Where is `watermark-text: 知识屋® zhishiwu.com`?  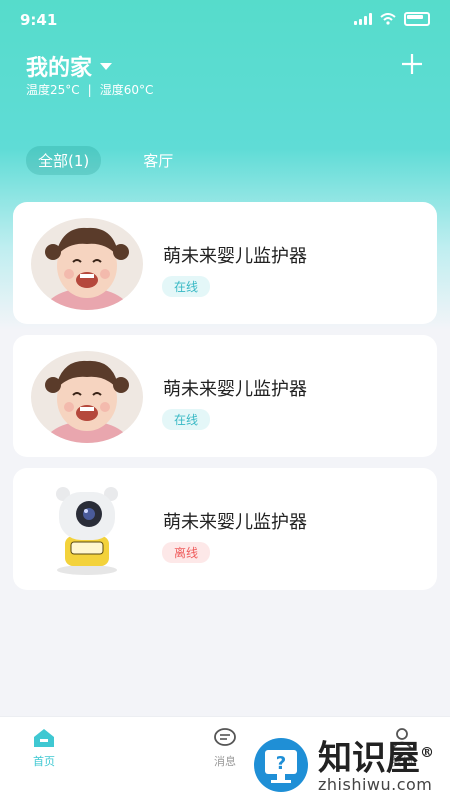
watermark-text: 知识屋® zhishiwu.com is located at coordinates (376, 765).